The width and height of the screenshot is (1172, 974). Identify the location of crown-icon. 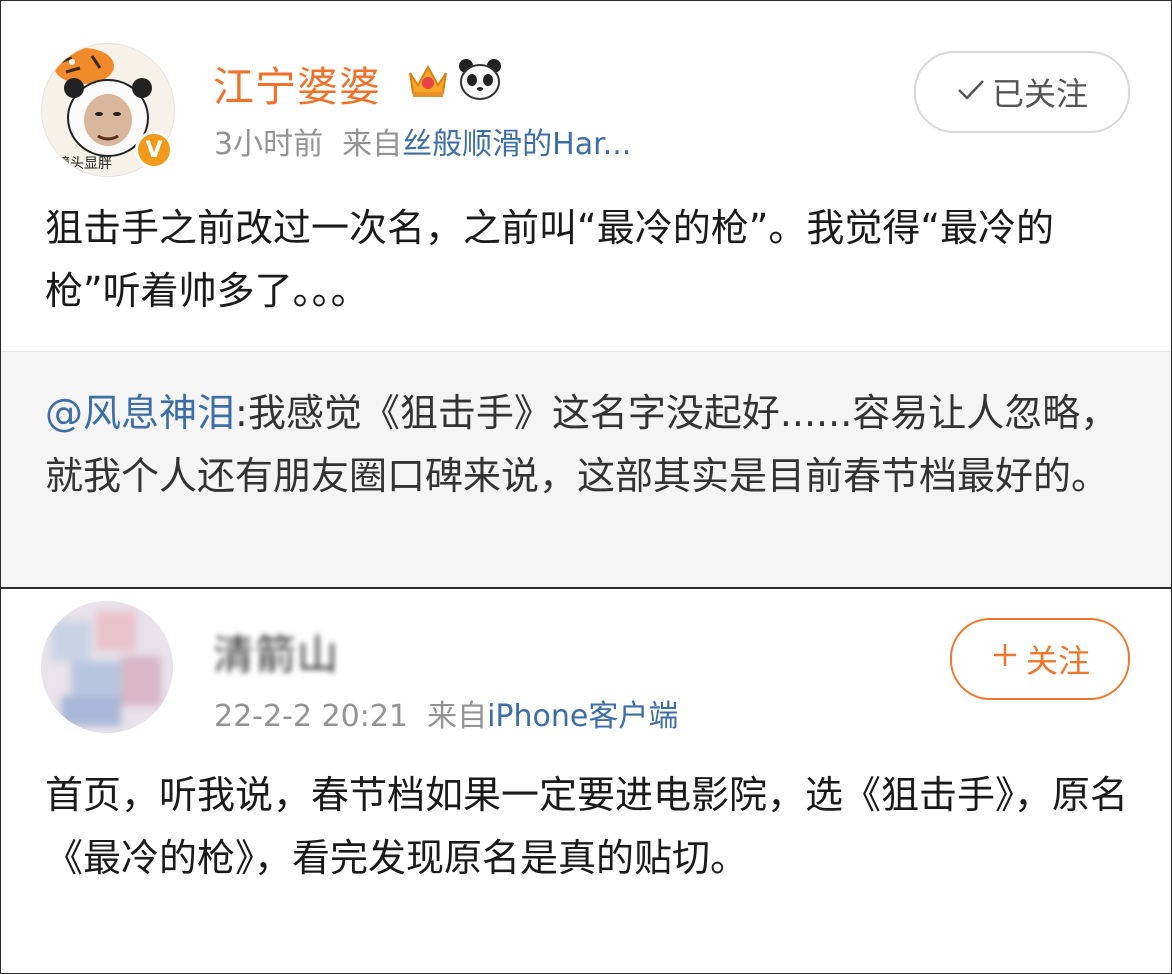
(428, 80).